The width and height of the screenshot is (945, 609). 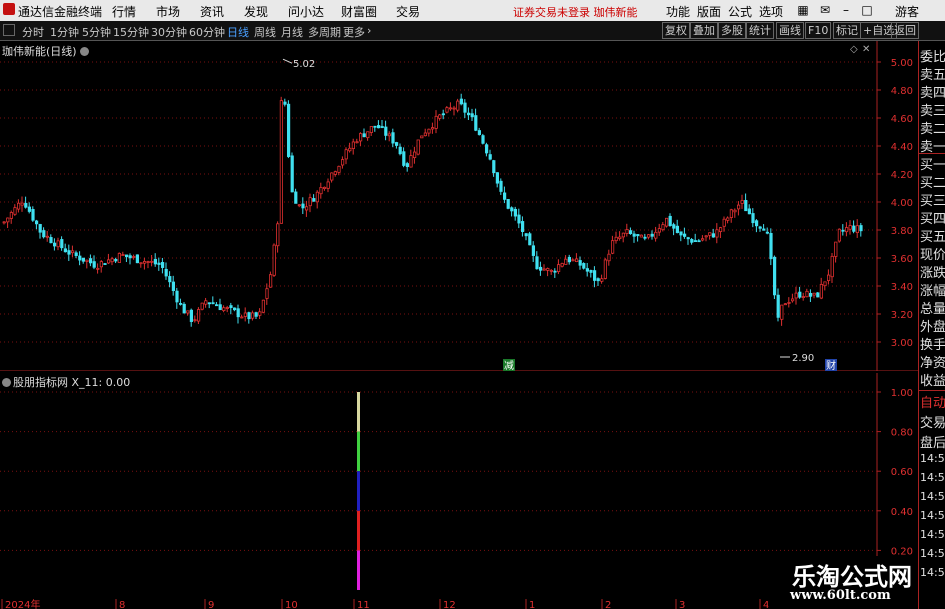 I want to click on fuquan-button: 复权, so click(x=676, y=30).